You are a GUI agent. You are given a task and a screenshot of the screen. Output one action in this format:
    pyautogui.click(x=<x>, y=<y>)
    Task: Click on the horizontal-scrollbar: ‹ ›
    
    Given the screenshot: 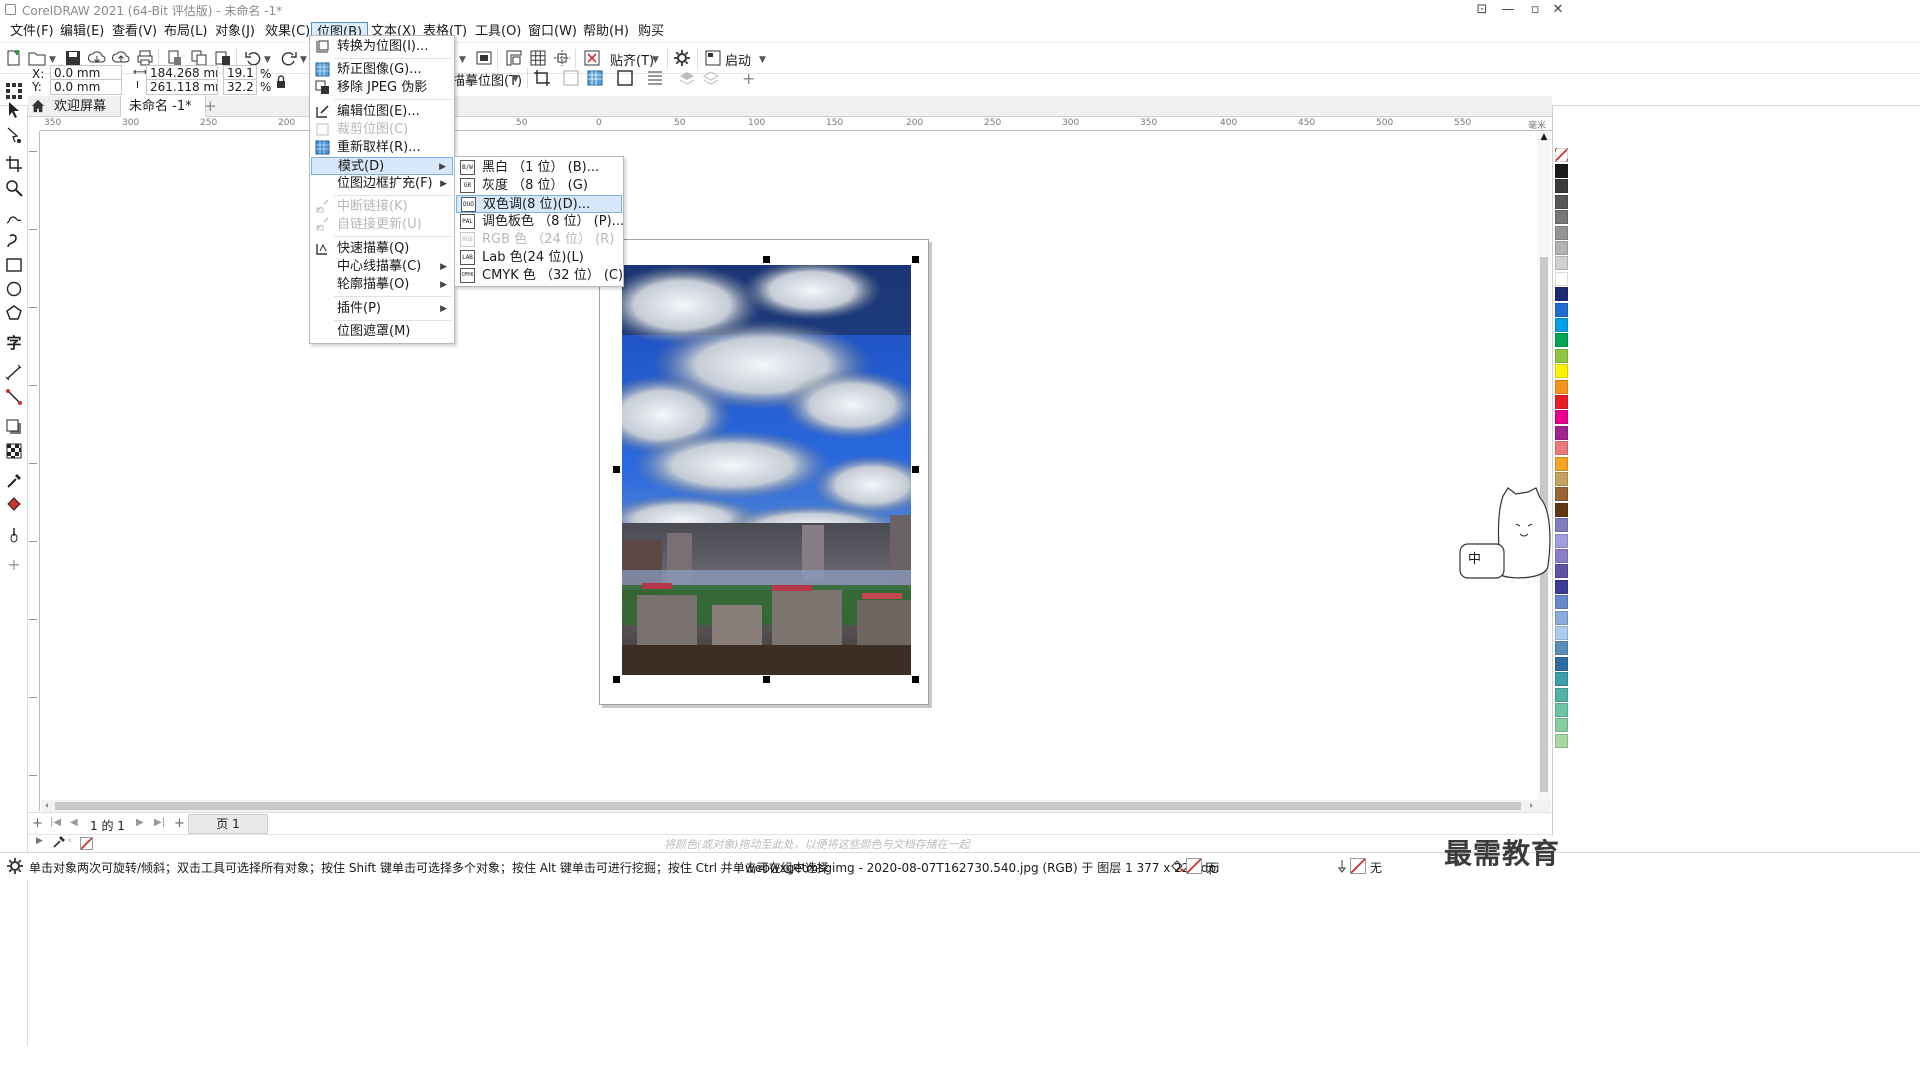 What is the action you would take?
    pyautogui.click(x=796, y=806)
    